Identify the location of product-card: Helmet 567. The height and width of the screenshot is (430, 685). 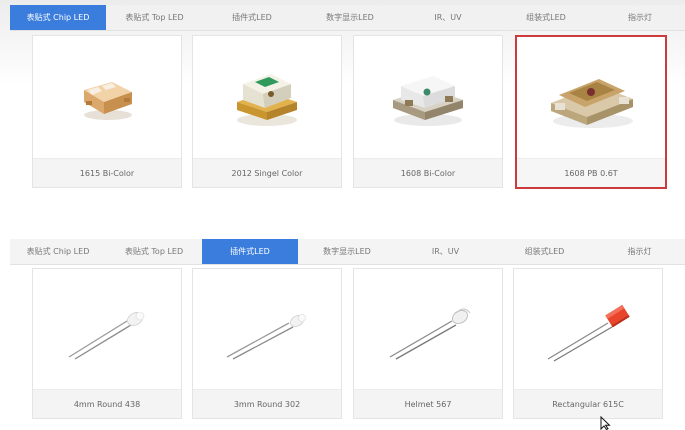
(428, 343).